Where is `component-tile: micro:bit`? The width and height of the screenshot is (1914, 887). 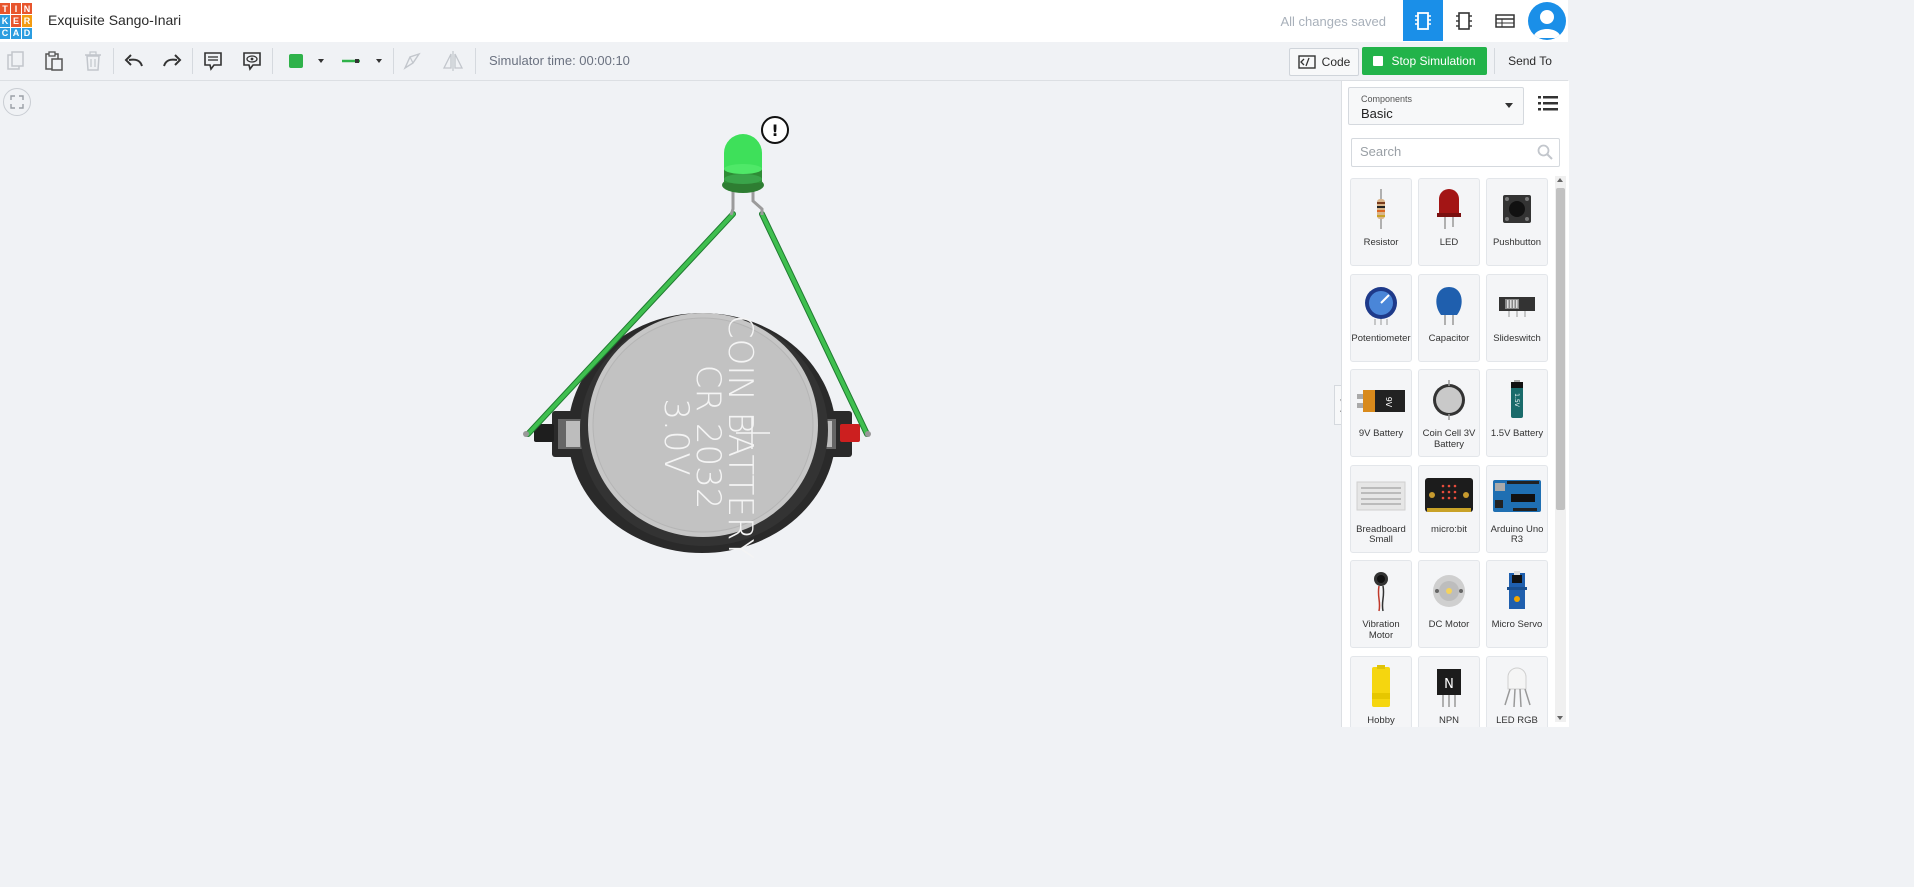
component-tile: micro:bit is located at coordinates (1449, 508).